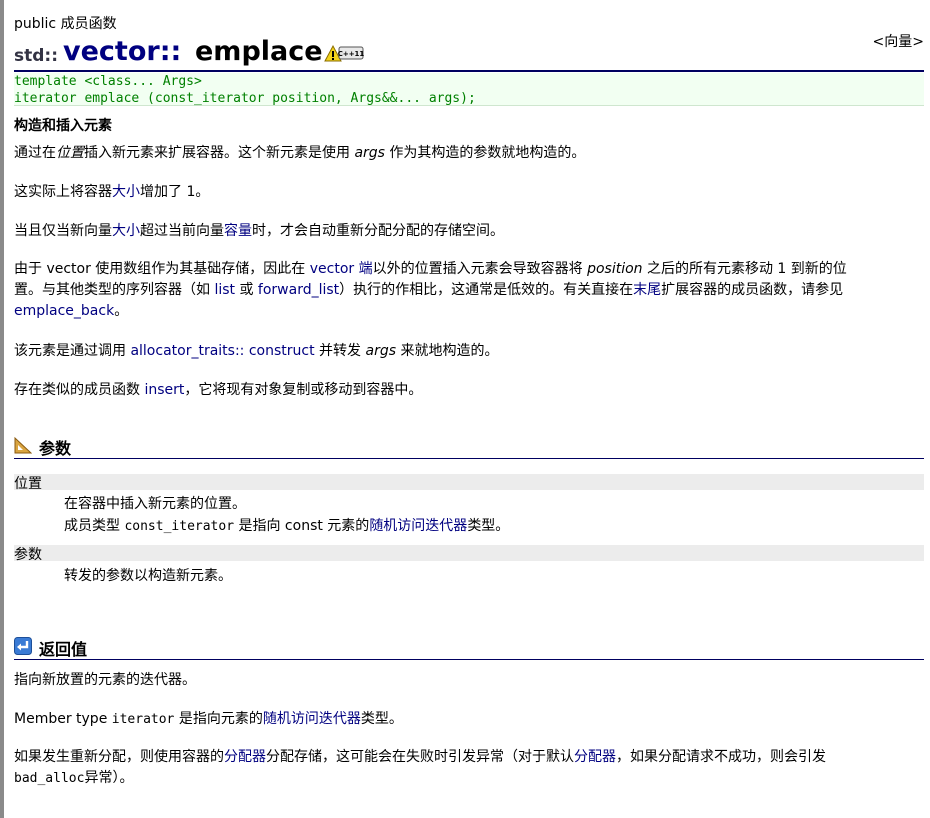 The image size is (930, 818). Describe the element at coordinates (114, 290) in the screenshot. I see `text: 置。与其他类型的序列容器（如` at that location.